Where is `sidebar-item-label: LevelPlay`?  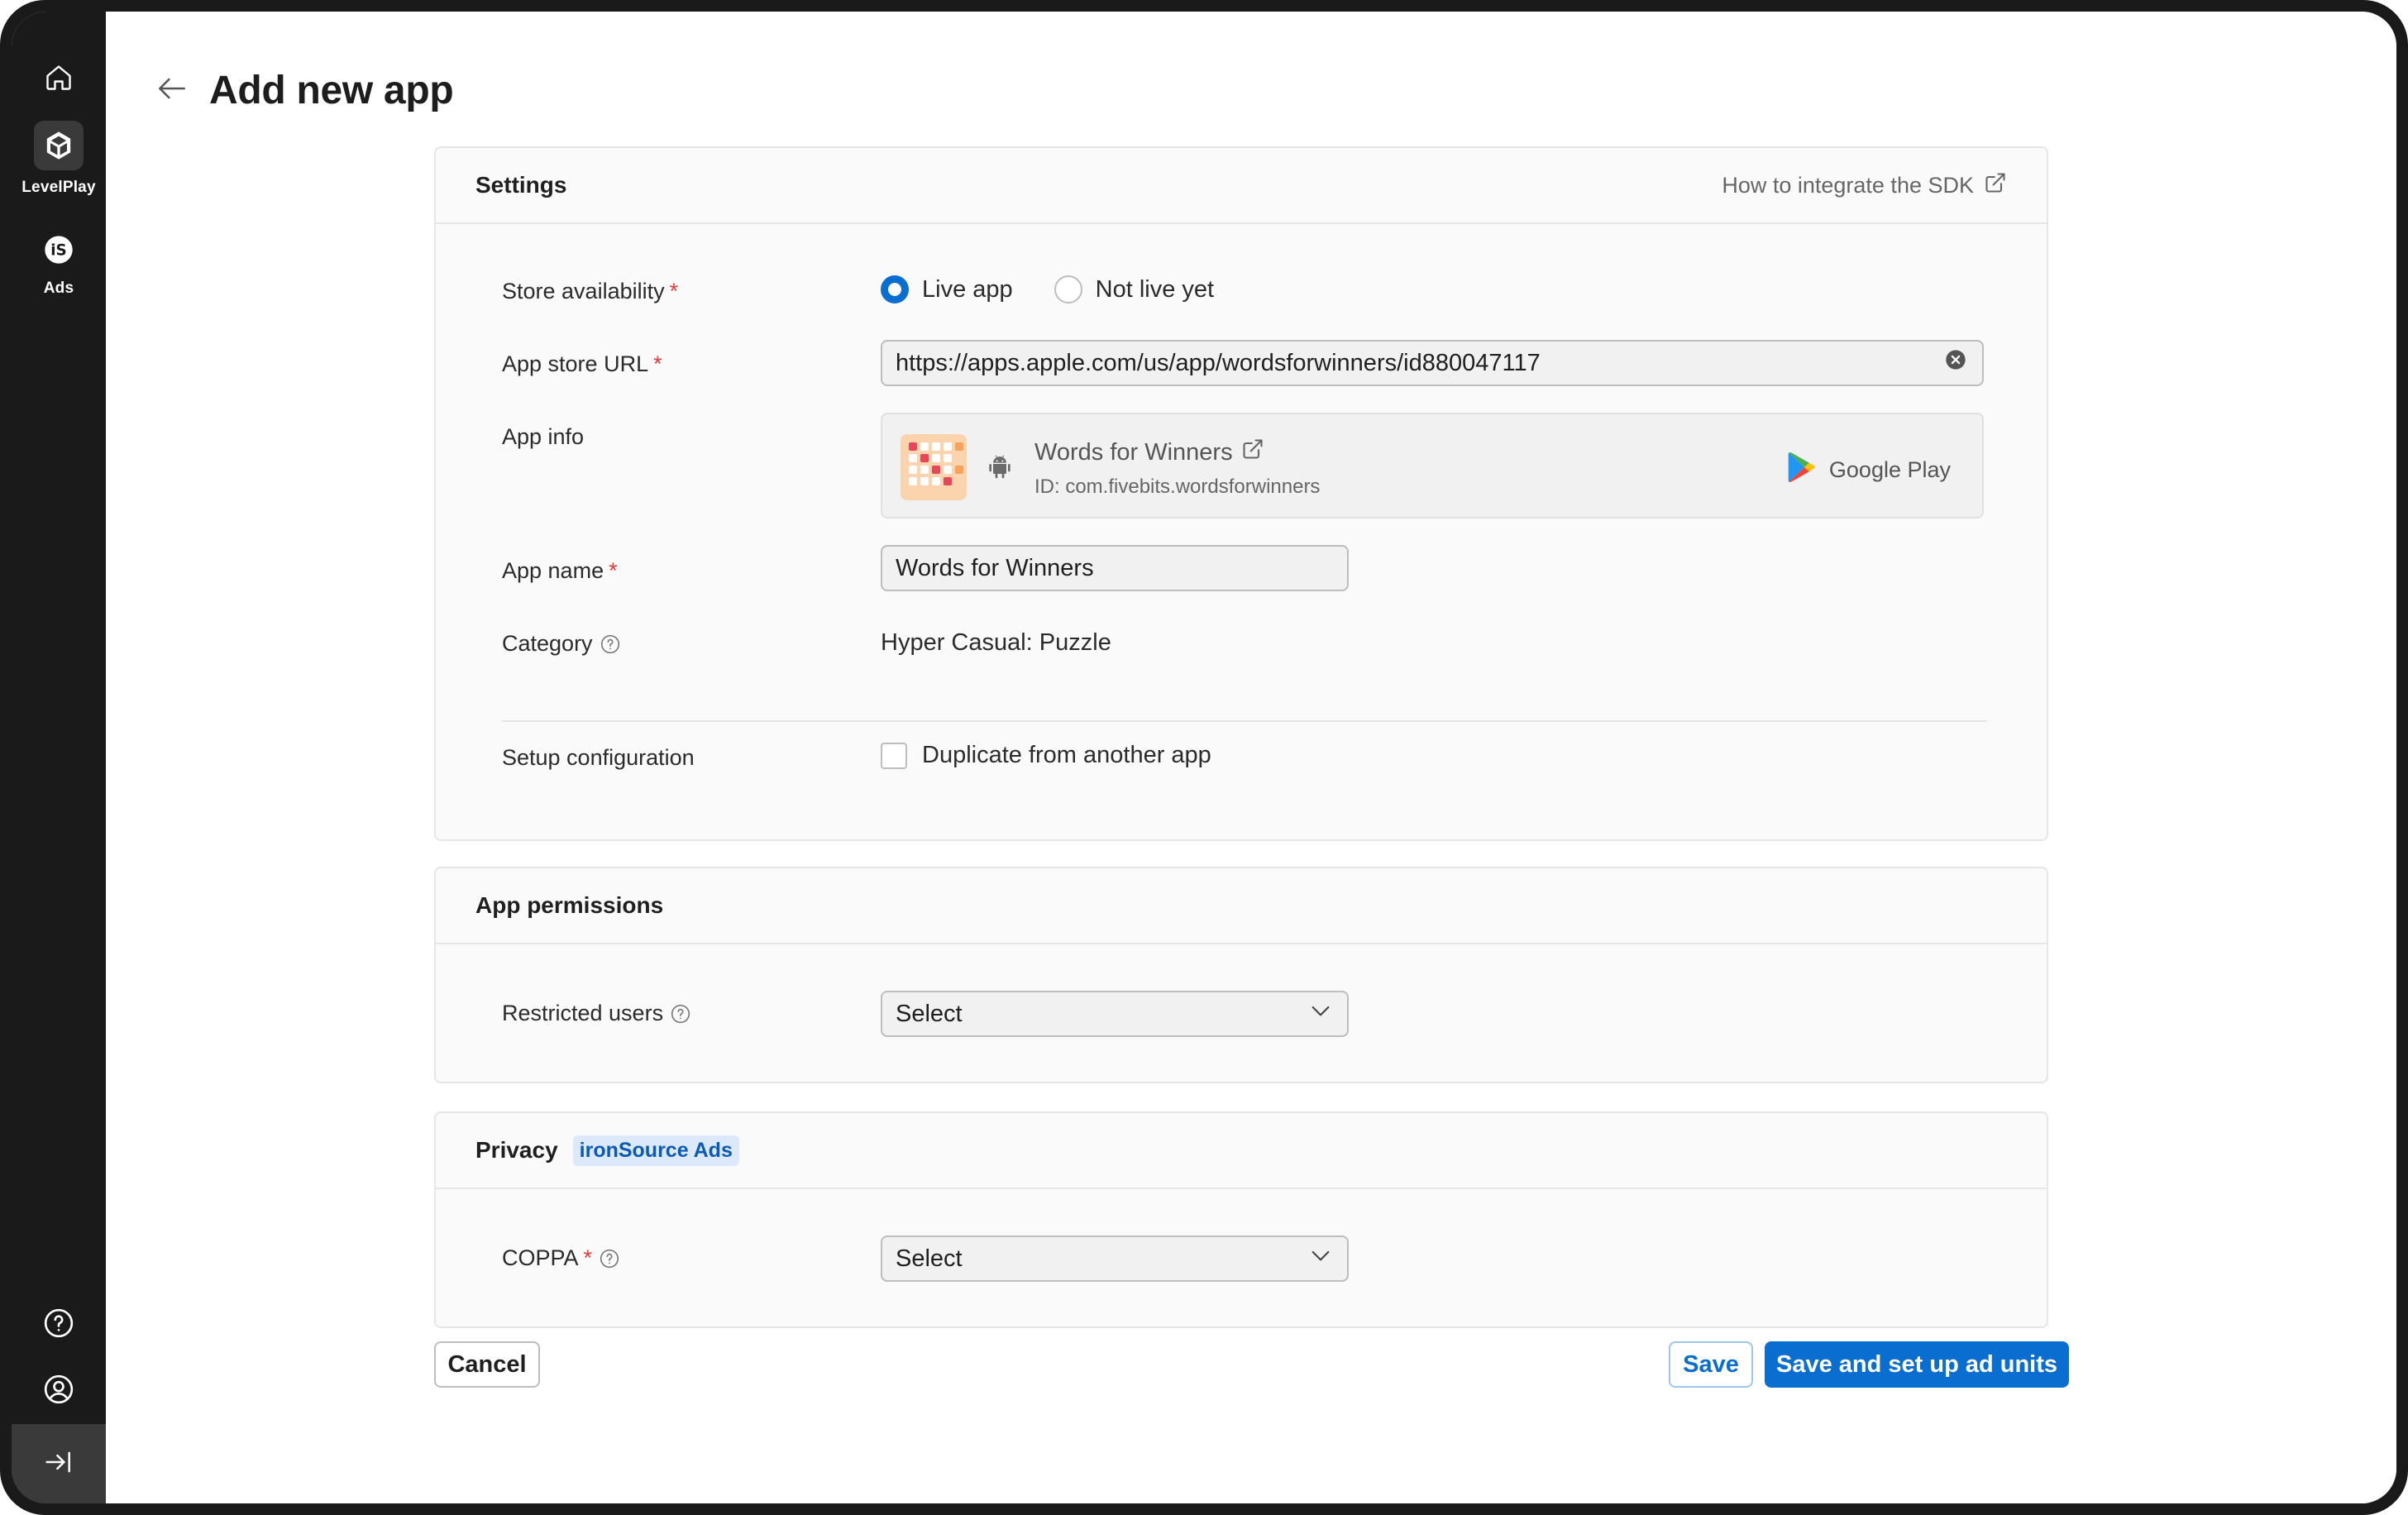
sidebar-item-label: LevelPlay is located at coordinates (59, 187).